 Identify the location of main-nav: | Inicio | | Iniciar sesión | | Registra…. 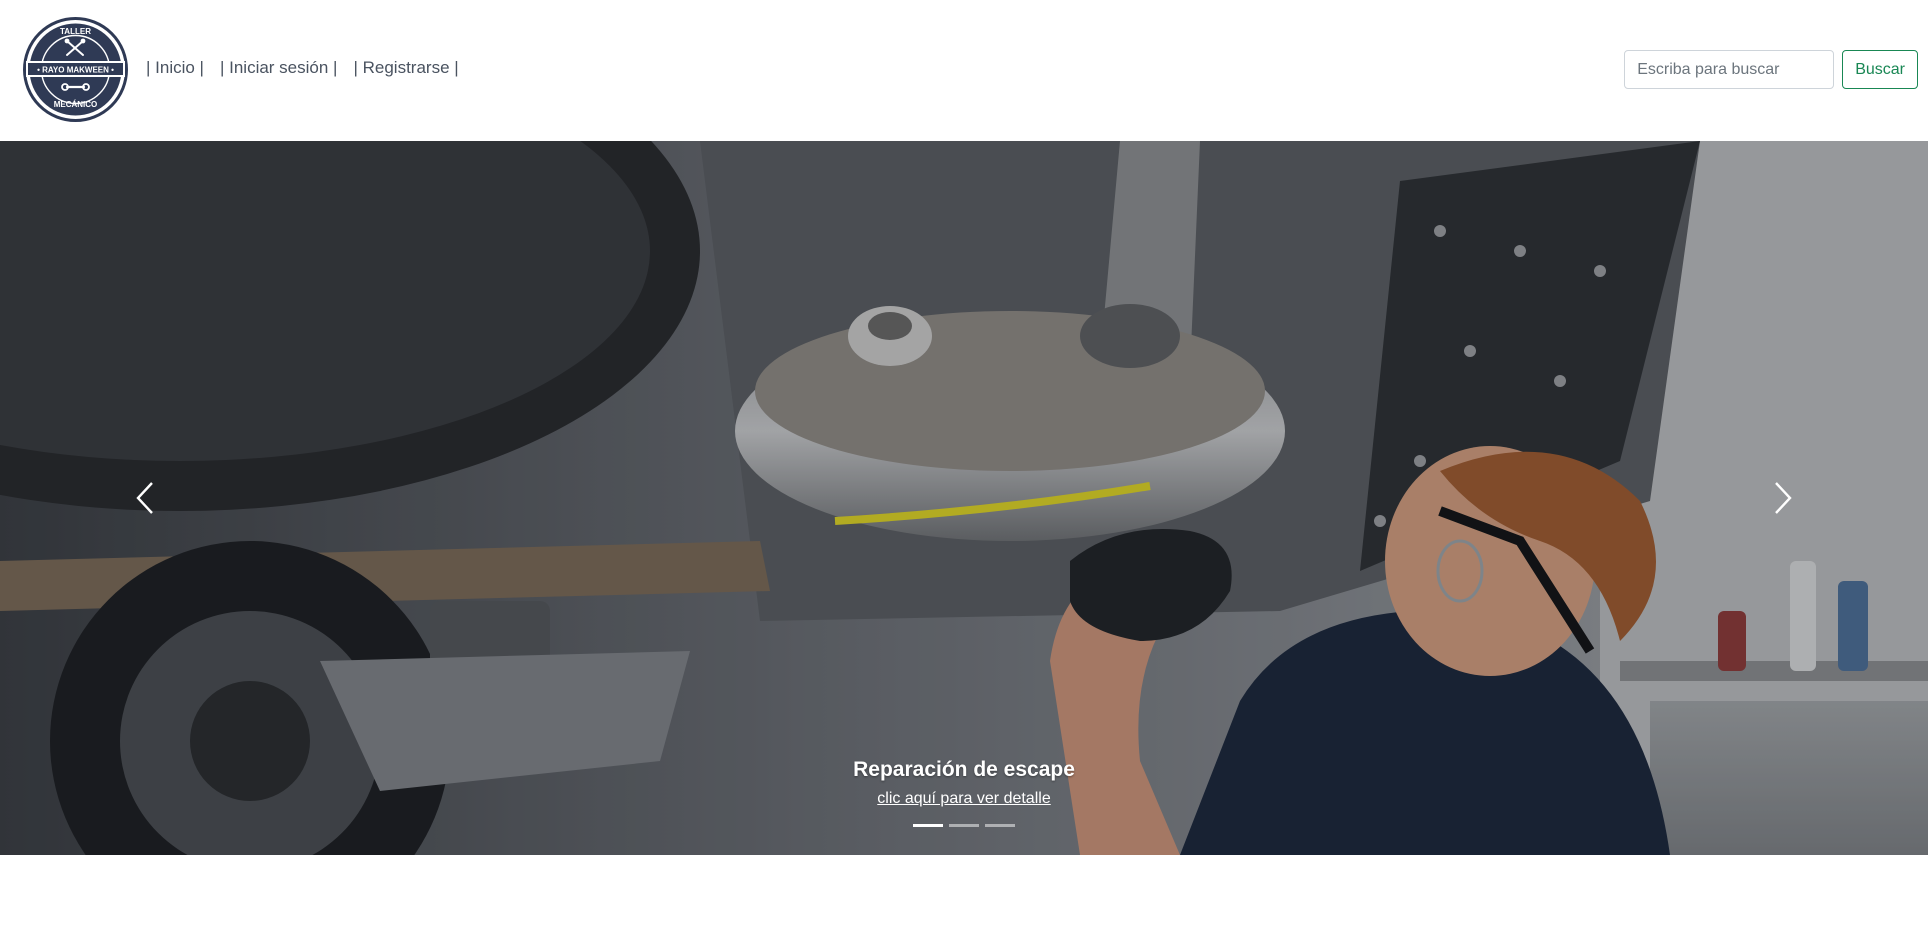
(302, 68).